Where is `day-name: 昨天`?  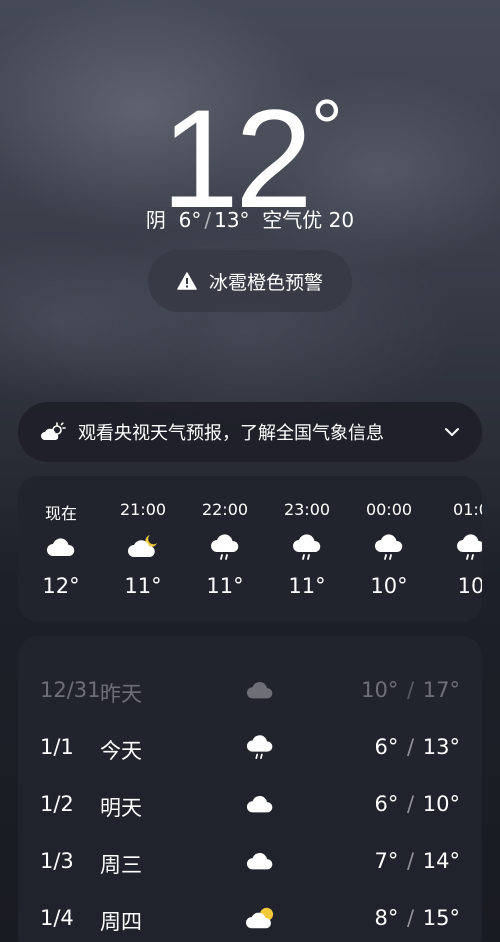 day-name: 昨天 is located at coordinates (121, 694).